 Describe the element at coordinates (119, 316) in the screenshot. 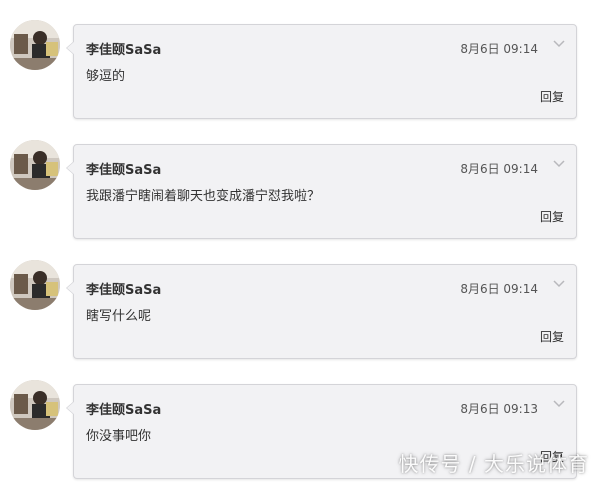

I see `comment-text: 瞎写什么呢` at that location.